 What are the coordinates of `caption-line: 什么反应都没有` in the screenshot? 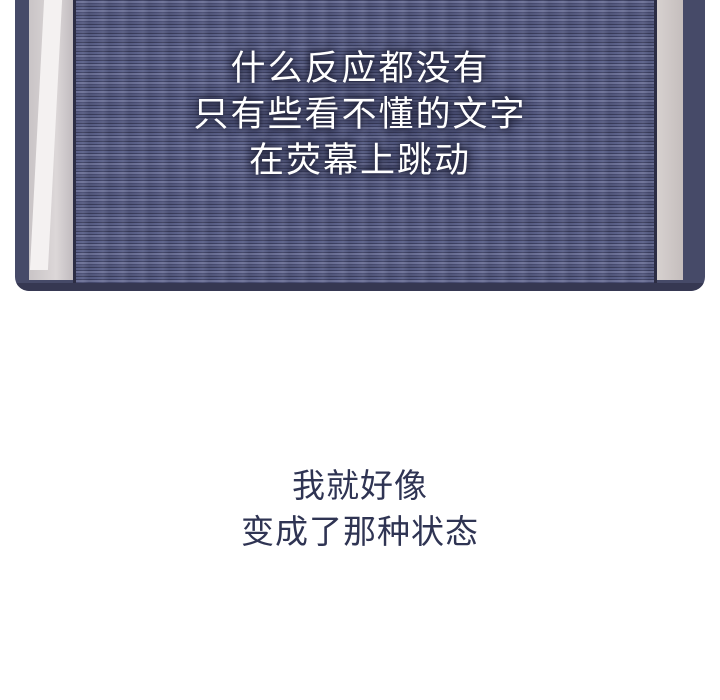 It's located at (360, 69).